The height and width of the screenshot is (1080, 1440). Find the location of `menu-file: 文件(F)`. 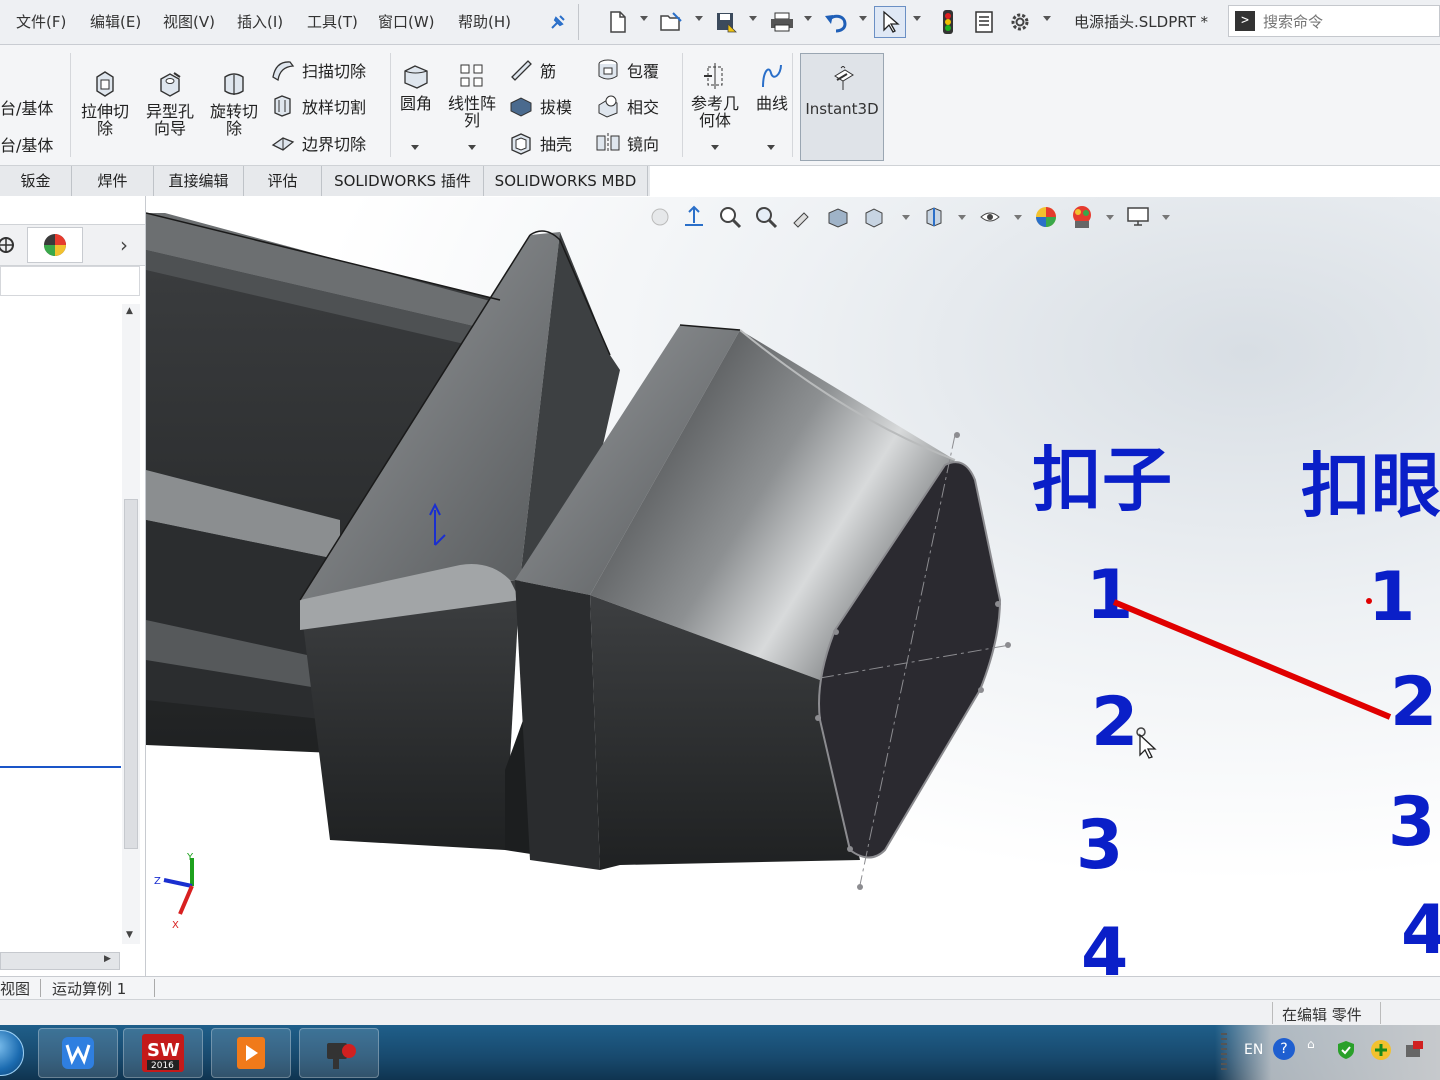

menu-file: 文件(F) is located at coordinates (41, 21).